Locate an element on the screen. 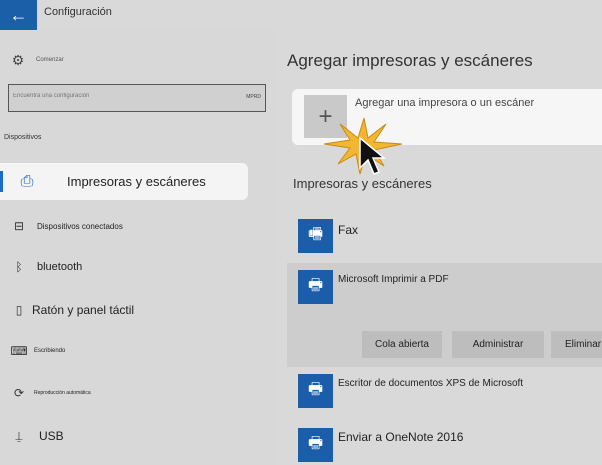  sidebar-item-label: Impresoras y escáneres is located at coordinates (136, 181).